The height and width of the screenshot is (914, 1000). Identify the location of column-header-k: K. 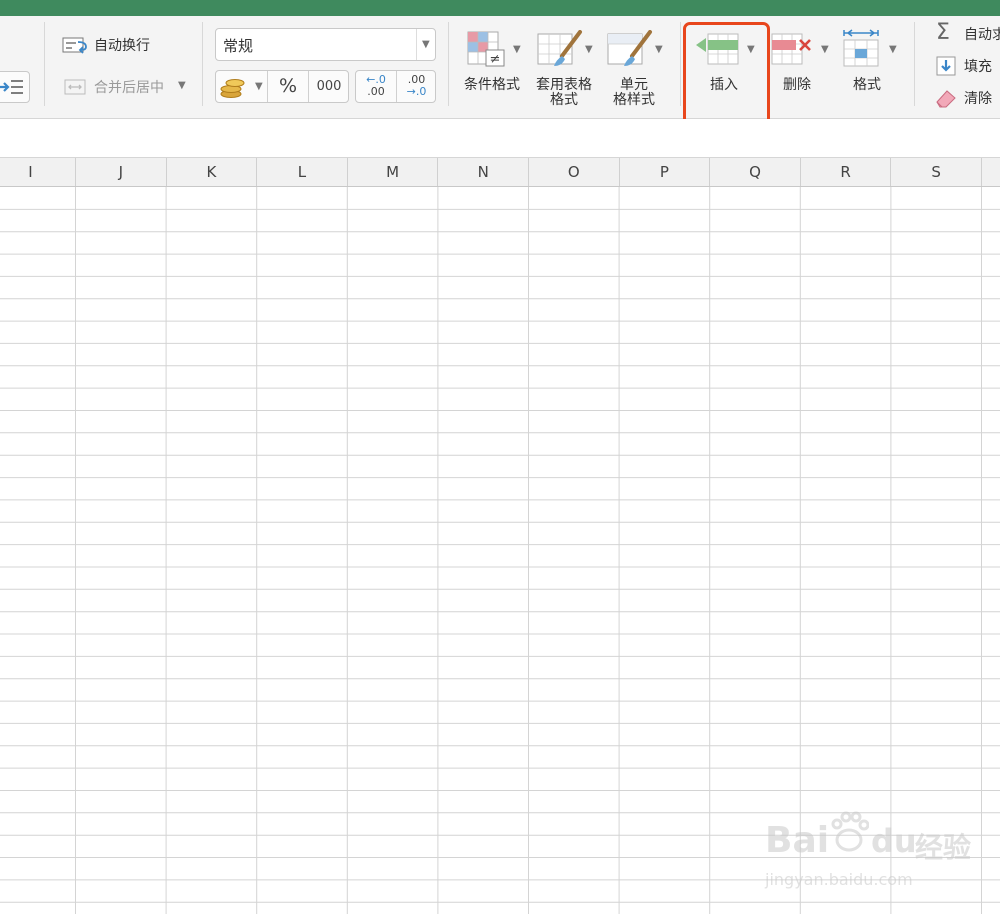
(212, 172).